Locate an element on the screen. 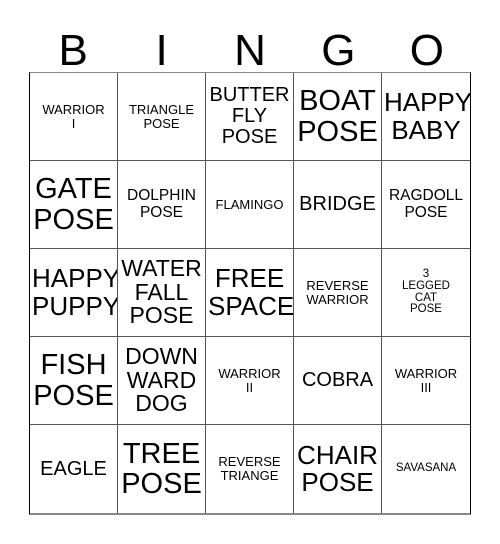 The width and height of the screenshot is (500, 544). bingo-cell-label: REVERSE TRIANGE is located at coordinates (249, 468).